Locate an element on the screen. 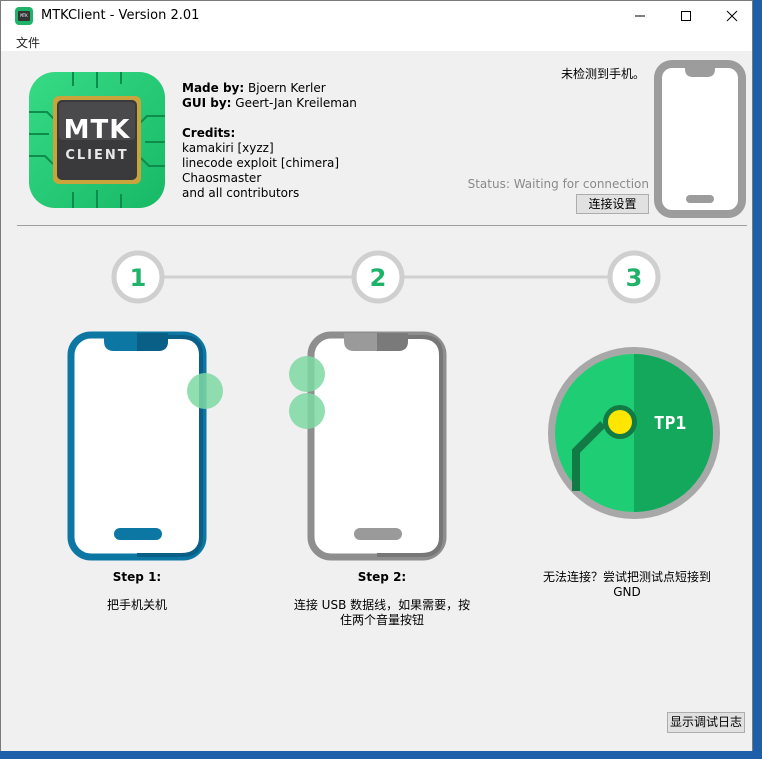 The image size is (762, 759). step-1-description: 把手机关机 is located at coordinates (137, 605).